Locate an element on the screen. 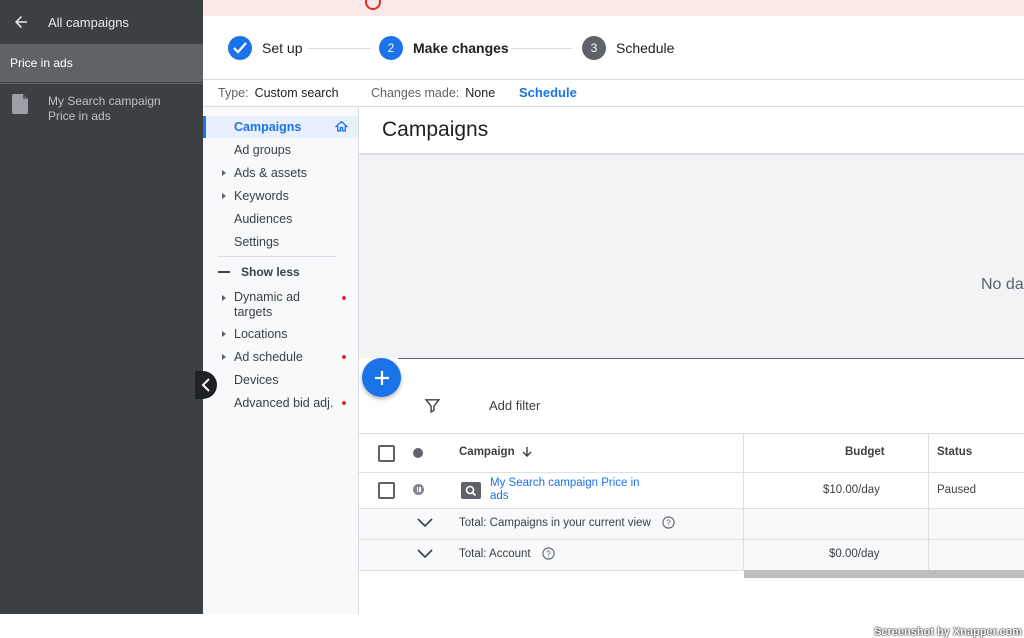 The height and width of the screenshot is (638, 1024). step-make-changes: 2 Make changes is located at coordinates (444, 48).